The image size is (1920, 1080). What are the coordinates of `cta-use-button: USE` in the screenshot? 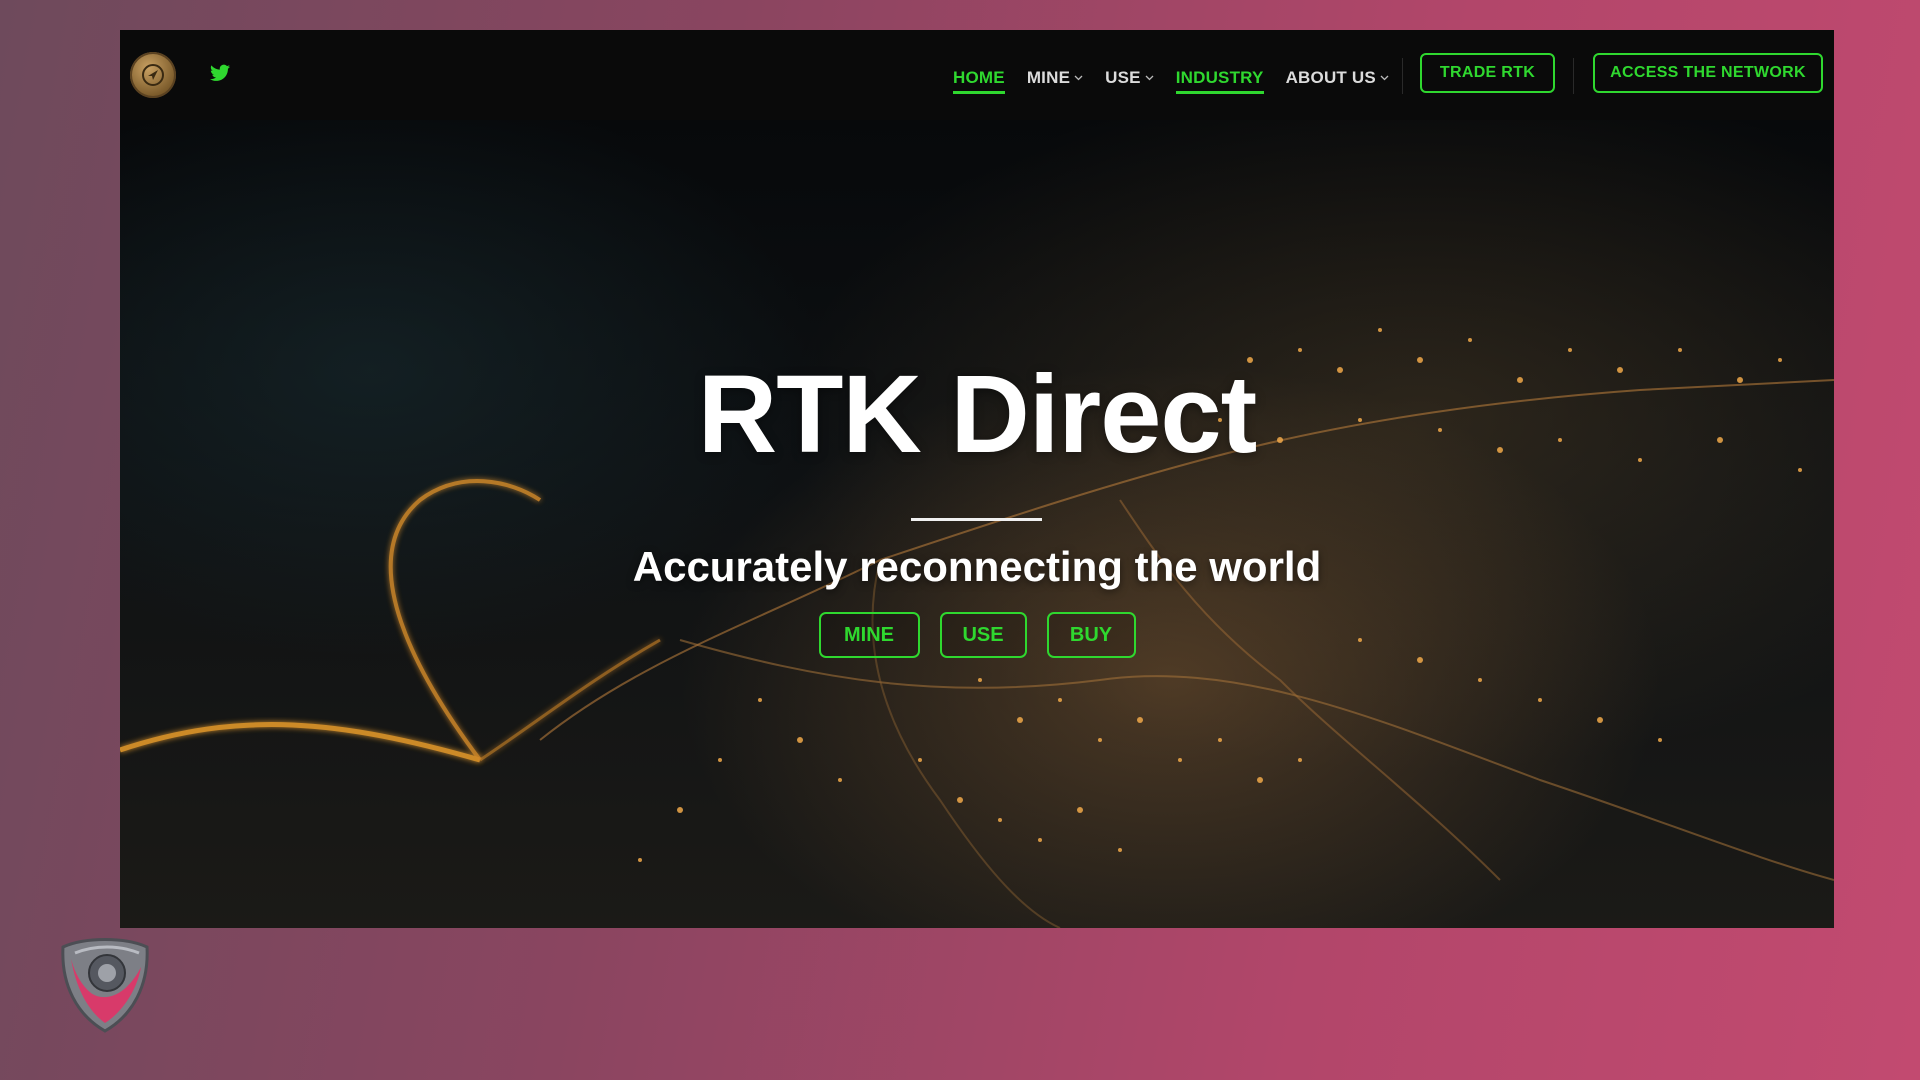 It's located at (983, 635).